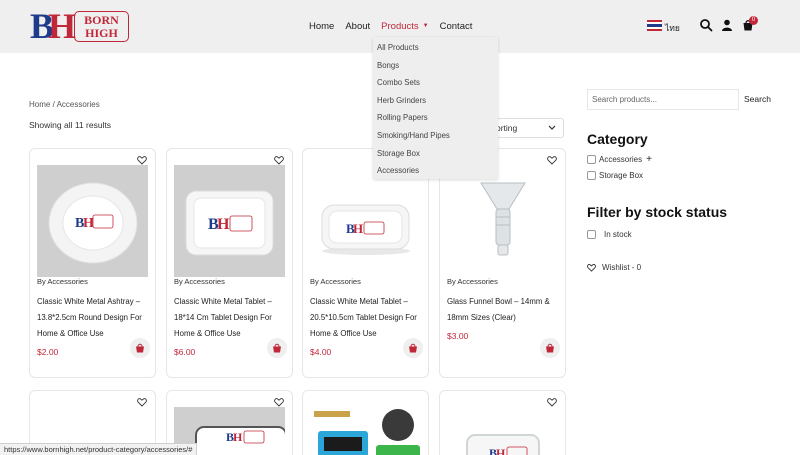 This screenshot has height=455, width=800. What do you see at coordinates (435, 101) in the screenshot?
I see `dropdown-item-herb-grinders: Herb Grinders` at bounding box center [435, 101].